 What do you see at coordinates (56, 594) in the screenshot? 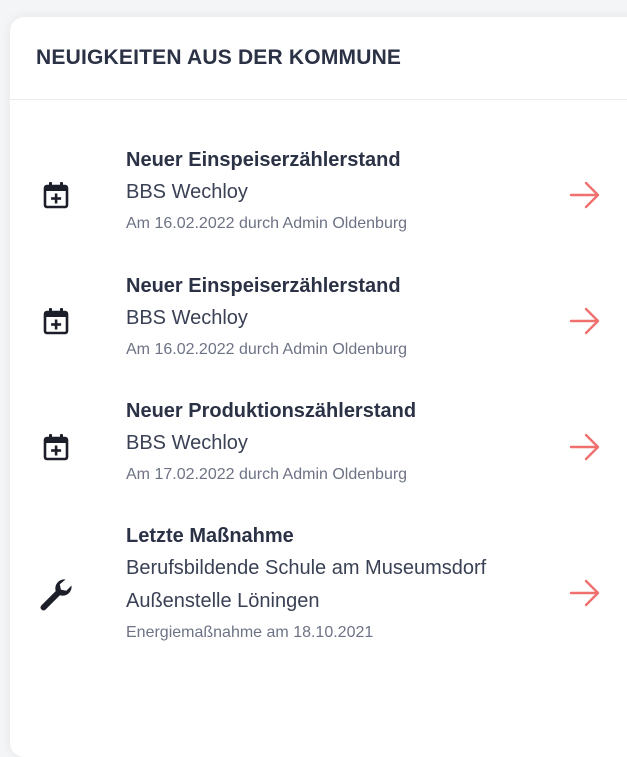
I see `wrench-icon` at bounding box center [56, 594].